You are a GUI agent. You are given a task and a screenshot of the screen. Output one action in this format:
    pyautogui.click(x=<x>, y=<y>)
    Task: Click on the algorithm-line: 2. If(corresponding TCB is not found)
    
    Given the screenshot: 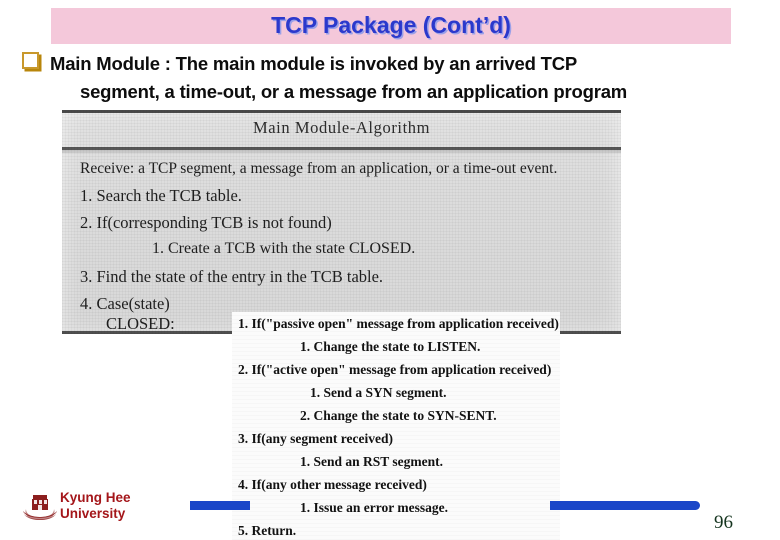 What is the action you would take?
    pyautogui.click(x=206, y=222)
    